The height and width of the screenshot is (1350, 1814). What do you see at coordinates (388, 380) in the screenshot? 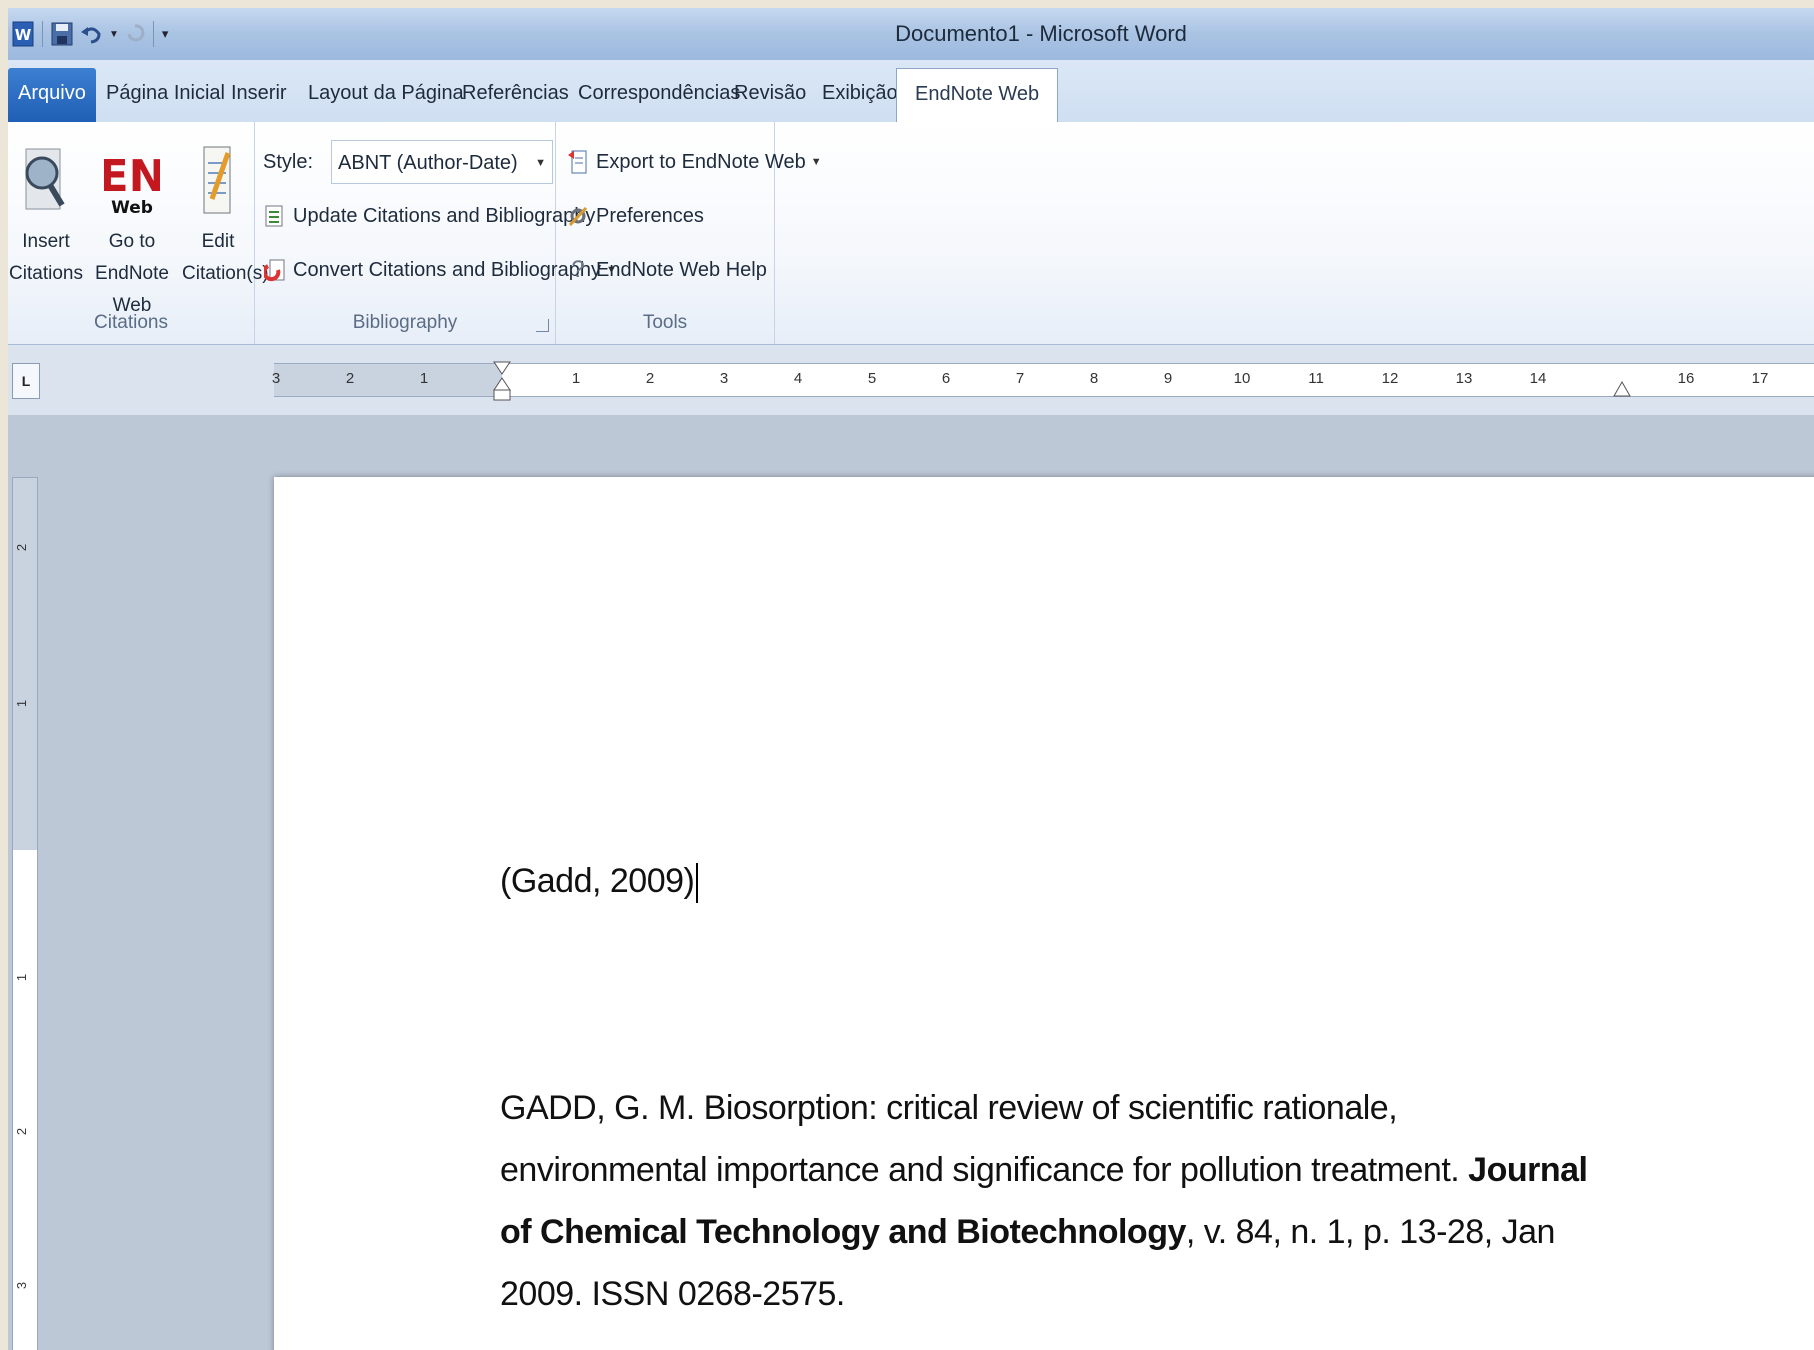
I see `ruler-left-margin` at bounding box center [388, 380].